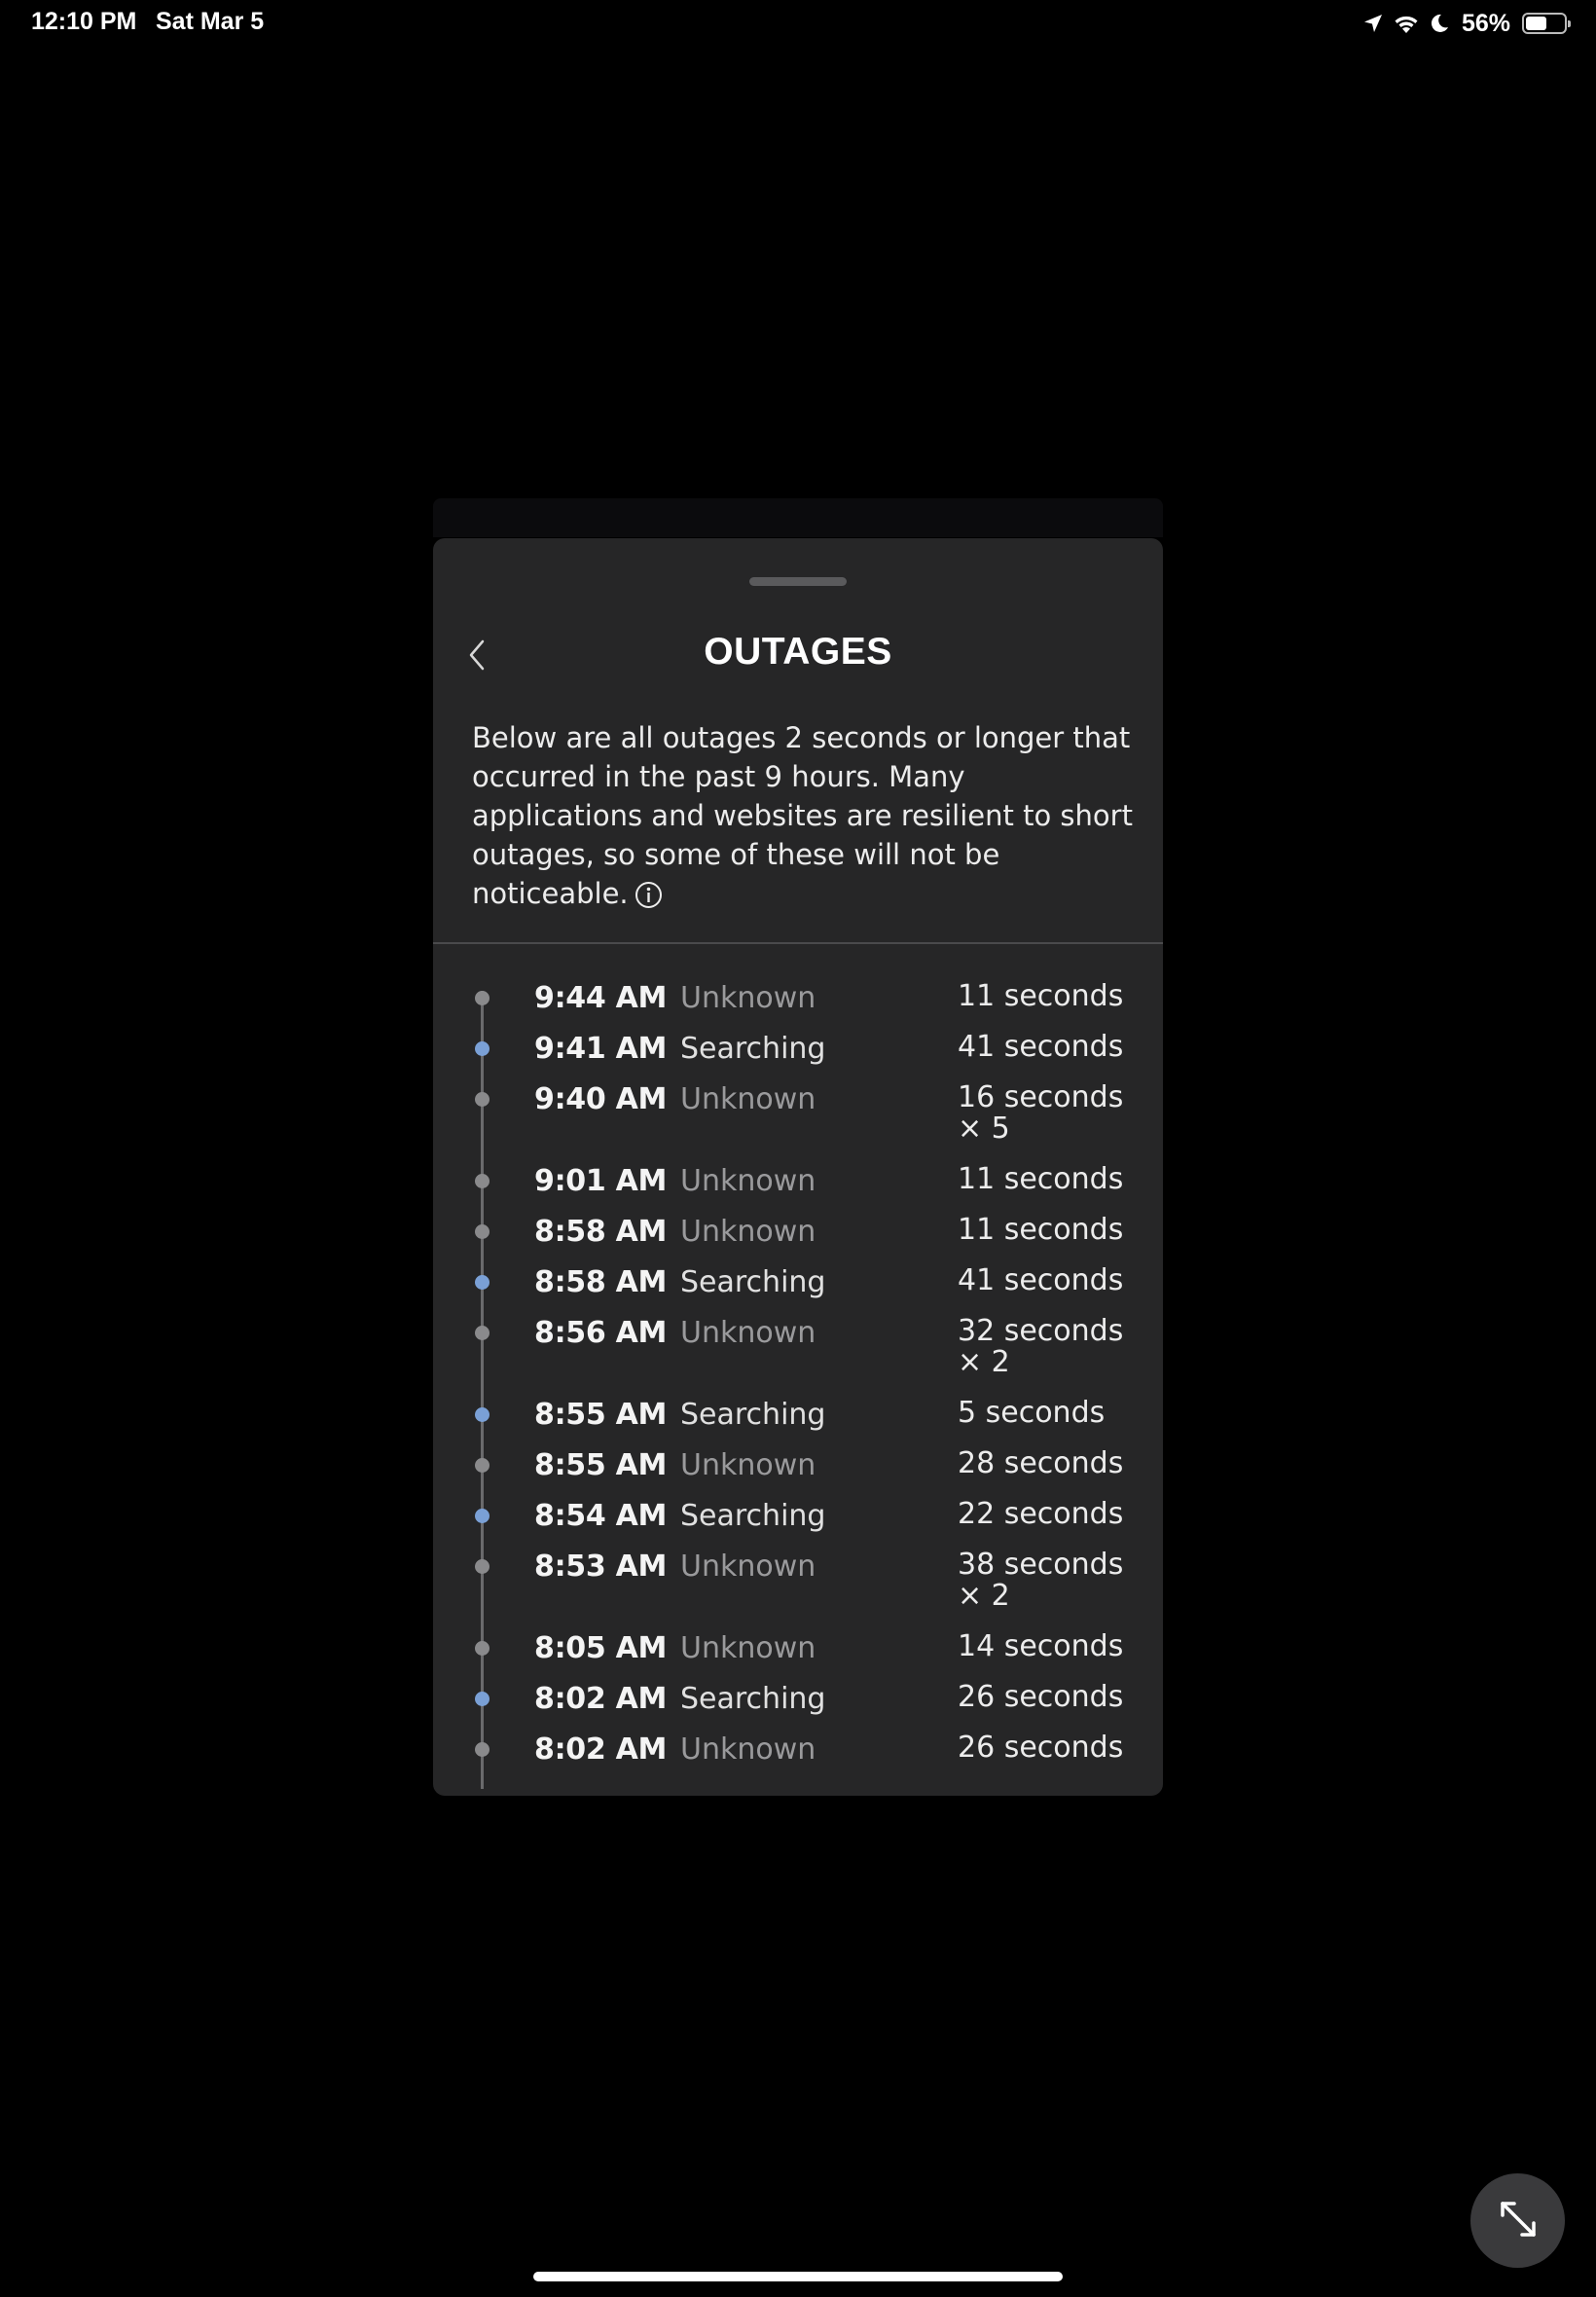  Describe the element at coordinates (798, 652) in the screenshot. I see `page-title: OUTAGES` at that location.